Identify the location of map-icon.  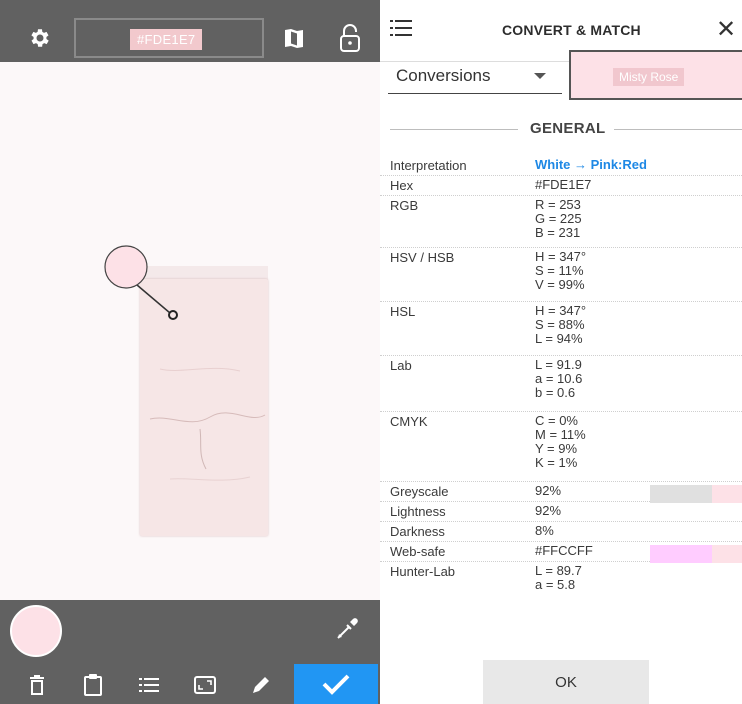
(294, 38).